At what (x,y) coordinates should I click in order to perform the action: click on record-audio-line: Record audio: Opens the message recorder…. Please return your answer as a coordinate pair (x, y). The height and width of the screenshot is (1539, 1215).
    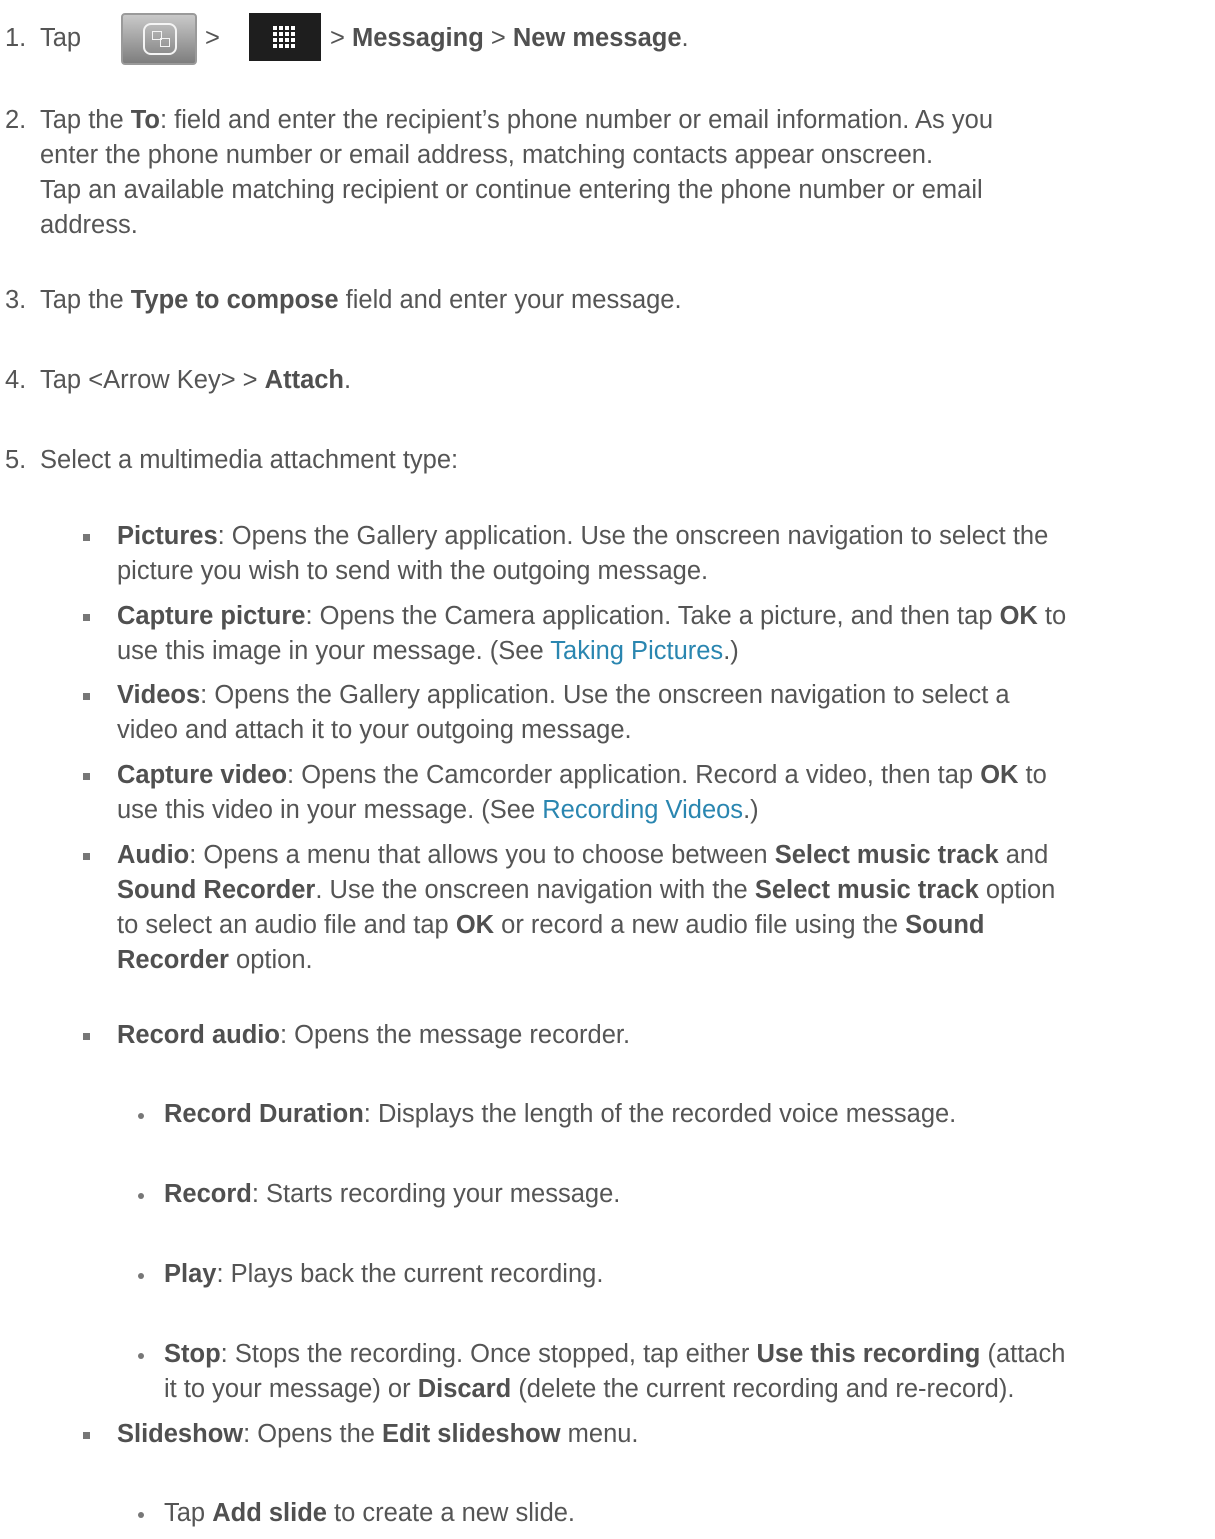
    Looking at the image, I should click on (374, 1035).